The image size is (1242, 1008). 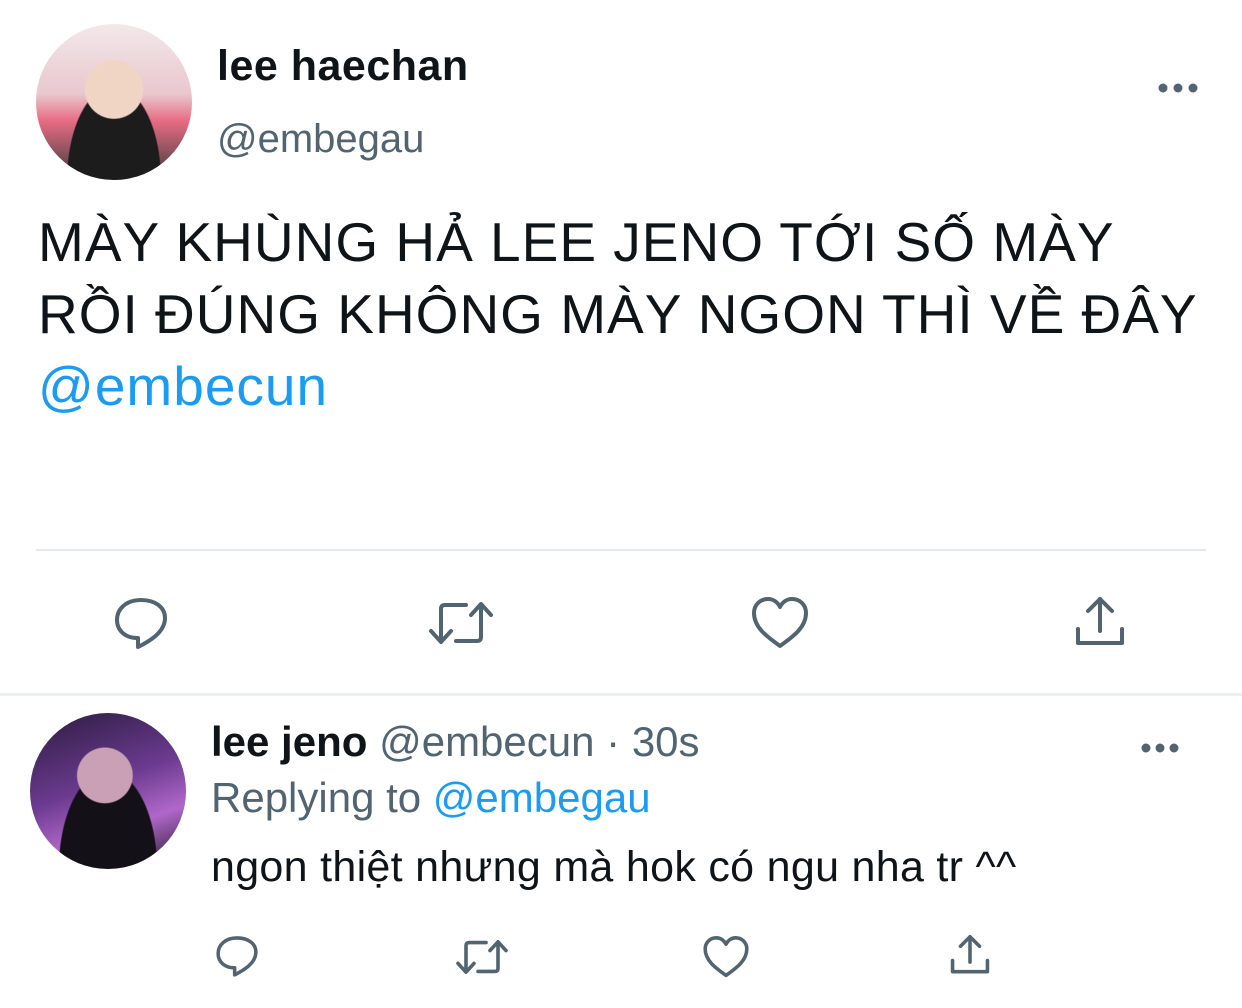 I want to click on reply-author-name: lee jeno, so click(x=289, y=741).